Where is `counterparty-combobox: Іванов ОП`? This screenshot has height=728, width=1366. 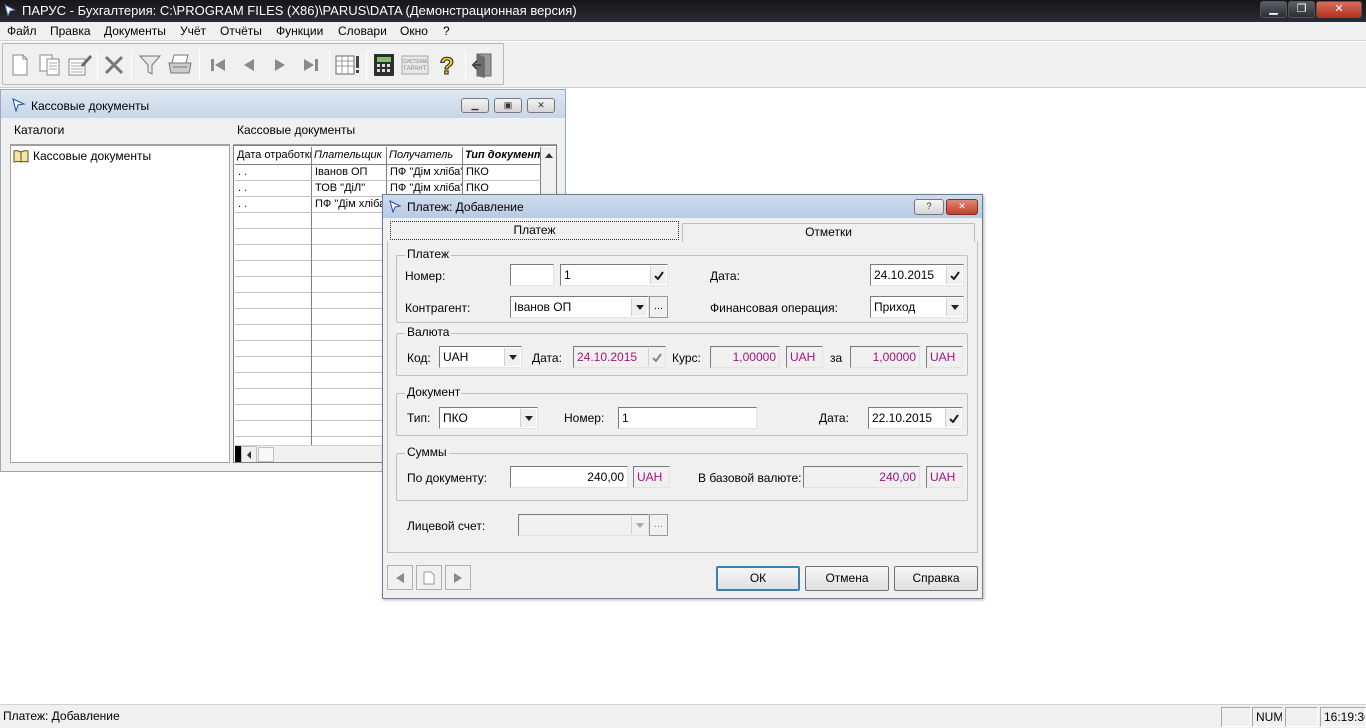 counterparty-combobox: Іванов ОП is located at coordinates (579, 307).